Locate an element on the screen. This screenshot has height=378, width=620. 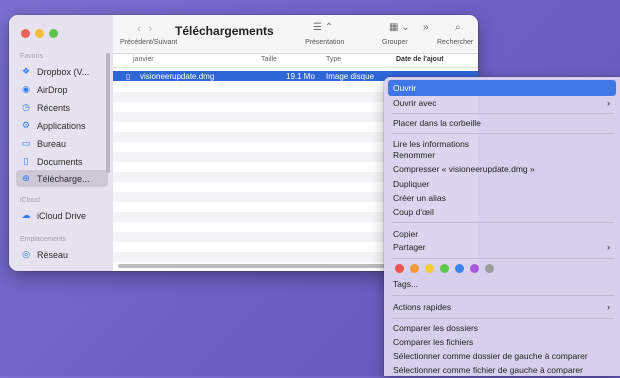
close-window-button is located at coordinates (25, 33).